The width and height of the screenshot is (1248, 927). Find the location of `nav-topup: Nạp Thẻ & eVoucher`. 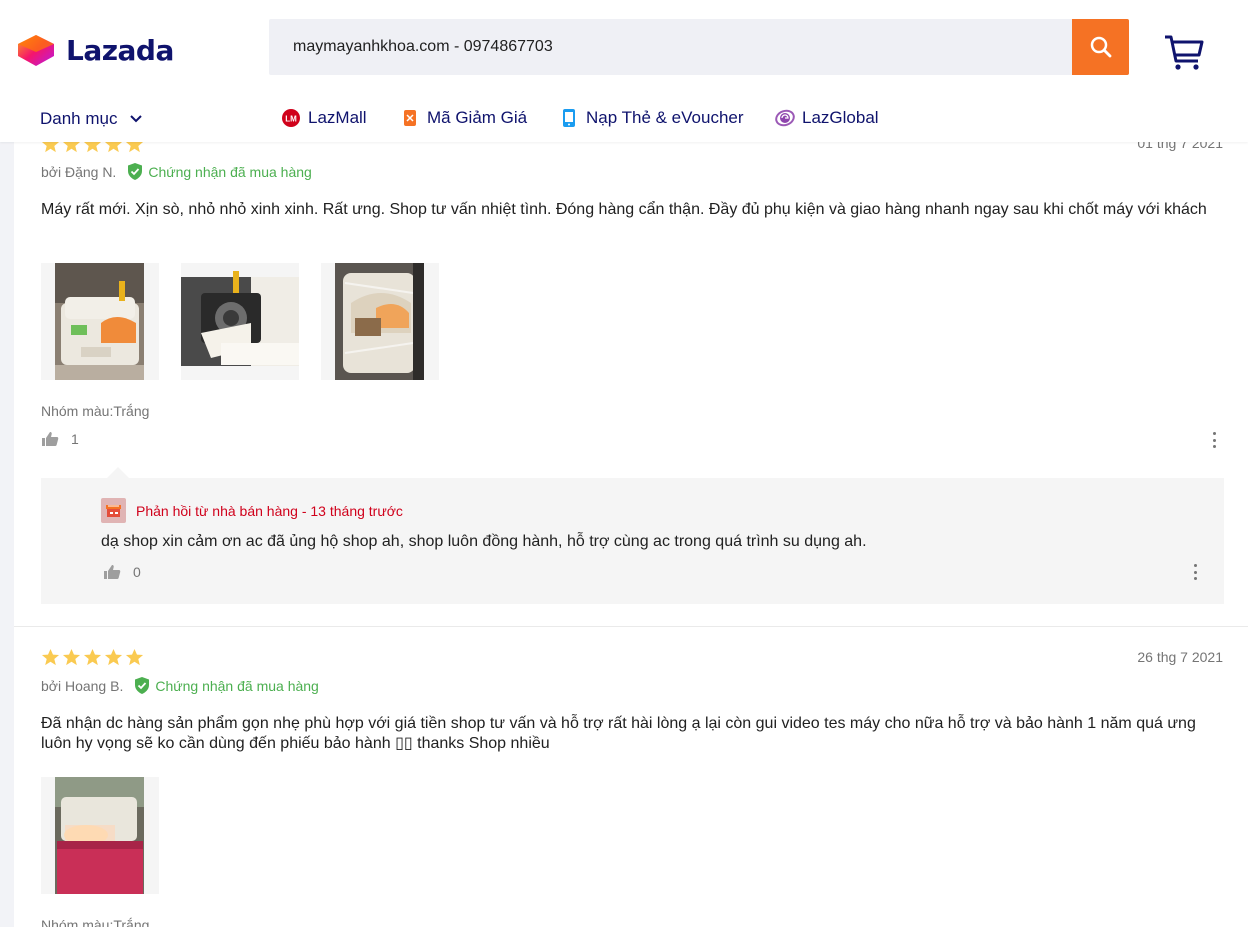

nav-topup: Nạp Thẻ & eVoucher is located at coordinates (651, 118).